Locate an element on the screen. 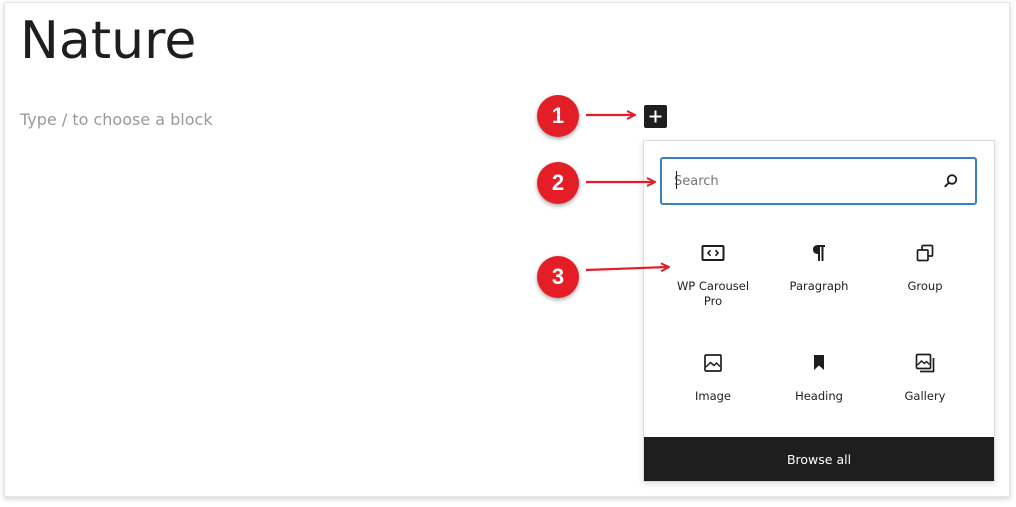 This screenshot has height=507, width=1016. browse-all-button: Browse all is located at coordinates (819, 459).